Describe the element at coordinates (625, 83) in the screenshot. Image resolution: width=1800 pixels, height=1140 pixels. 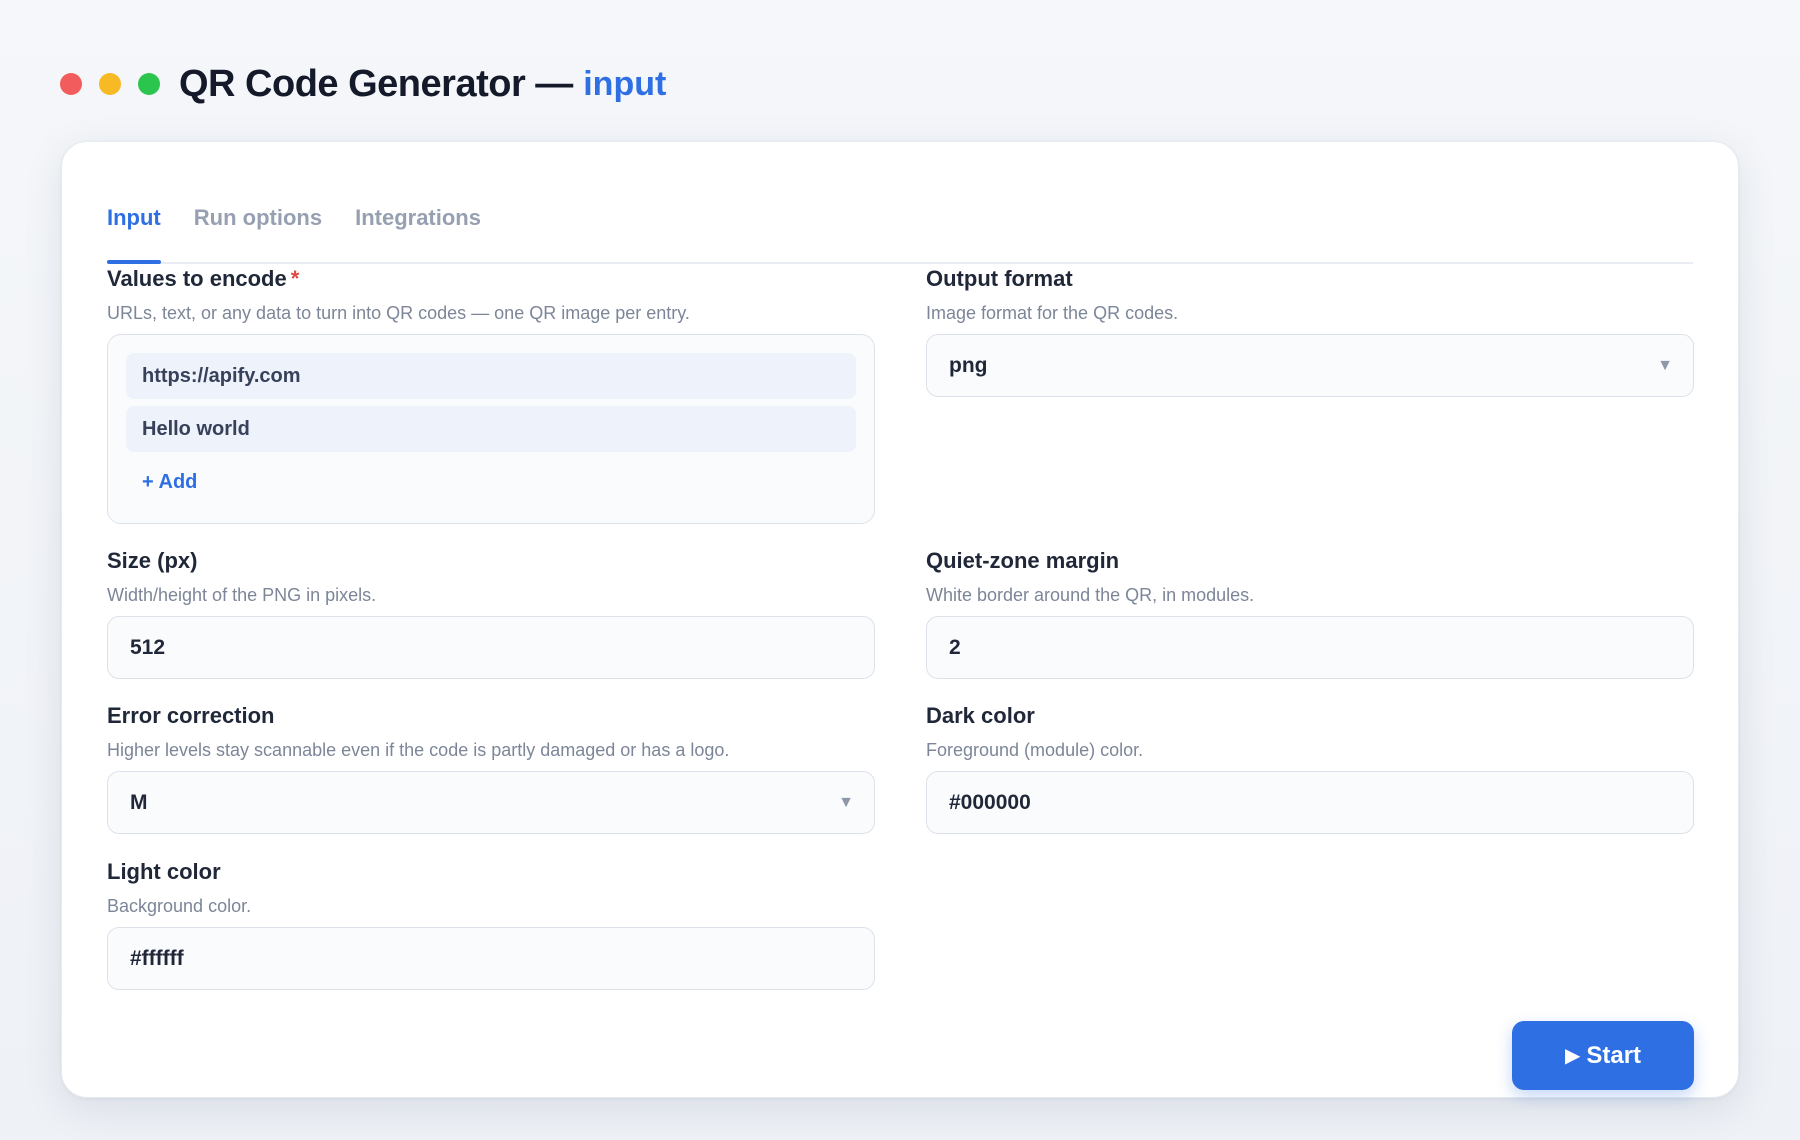
I see `app-subtitle: input` at that location.